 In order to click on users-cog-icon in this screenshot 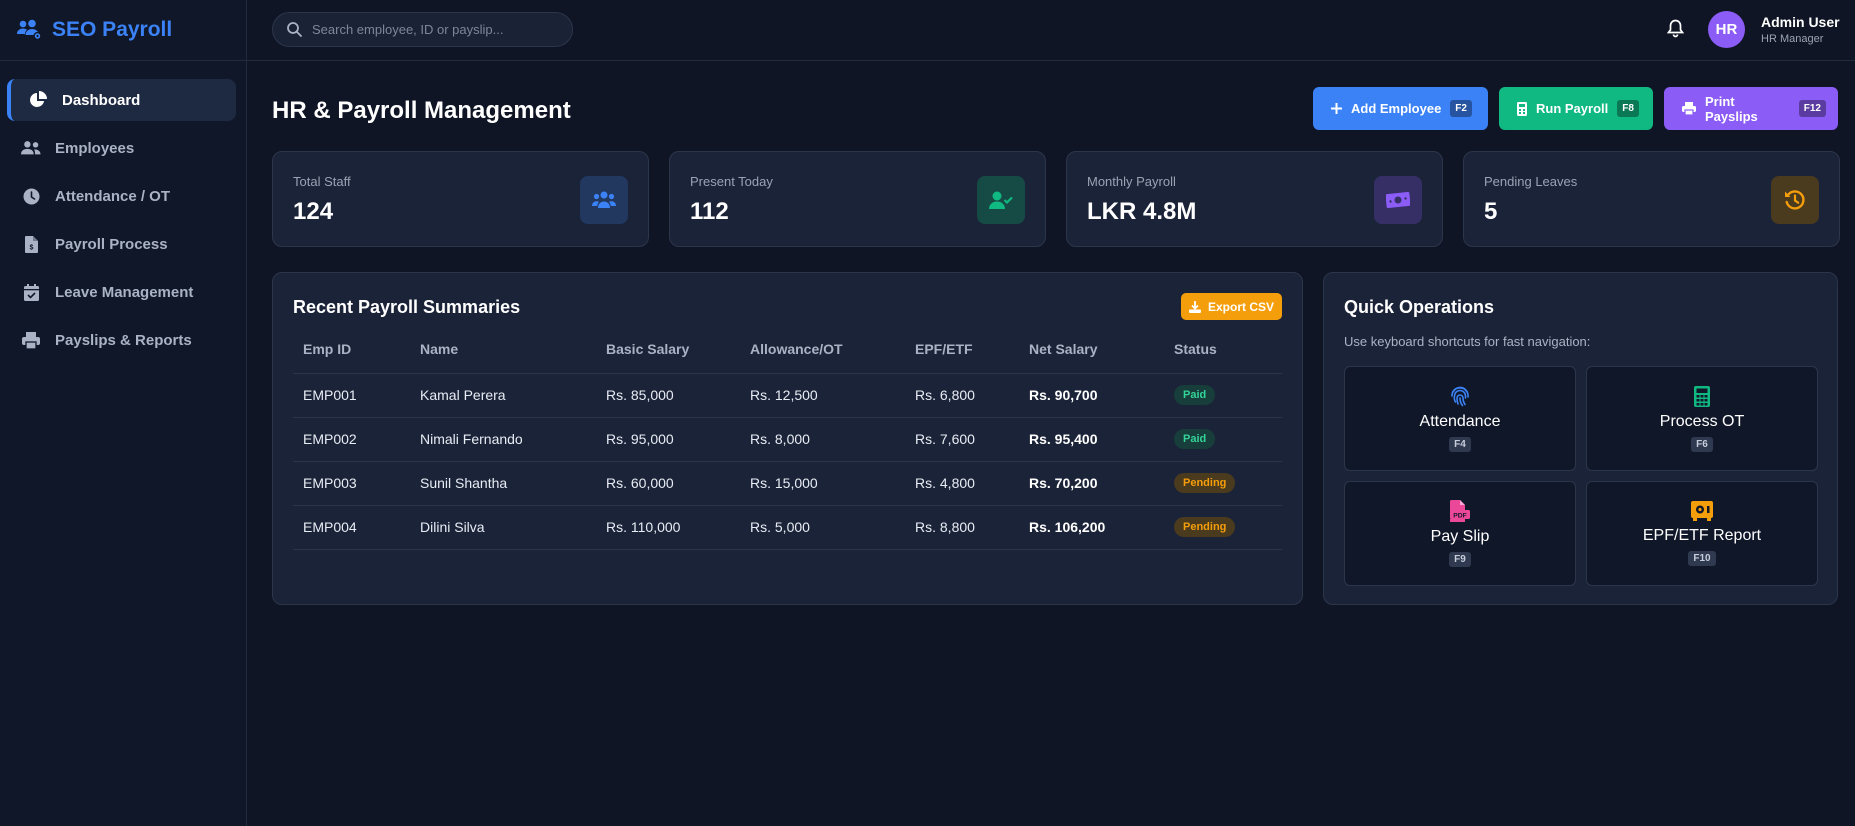, I will do `click(29, 30)`.